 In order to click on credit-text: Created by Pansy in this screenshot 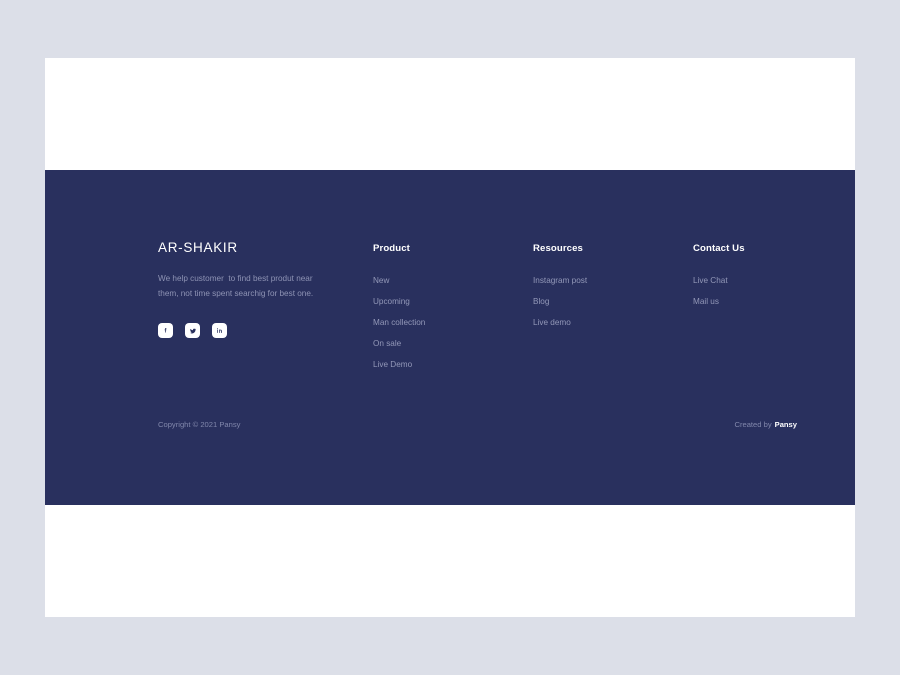, I will do `click(765, 424)`.